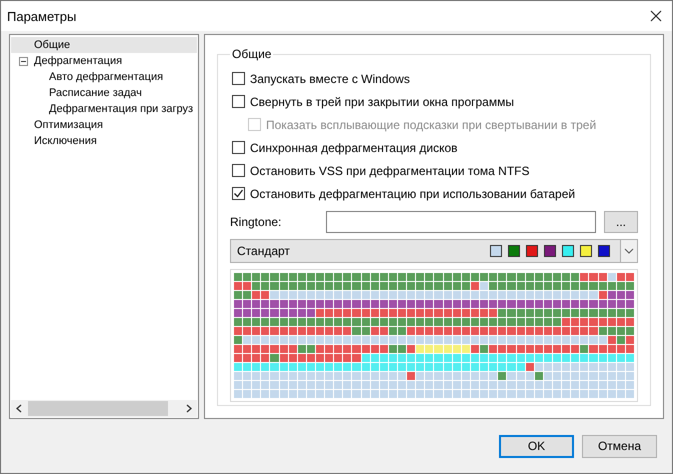 The image size is (673, 474). I want to click on tree-item: Дефрагментация, so click(104, 61).